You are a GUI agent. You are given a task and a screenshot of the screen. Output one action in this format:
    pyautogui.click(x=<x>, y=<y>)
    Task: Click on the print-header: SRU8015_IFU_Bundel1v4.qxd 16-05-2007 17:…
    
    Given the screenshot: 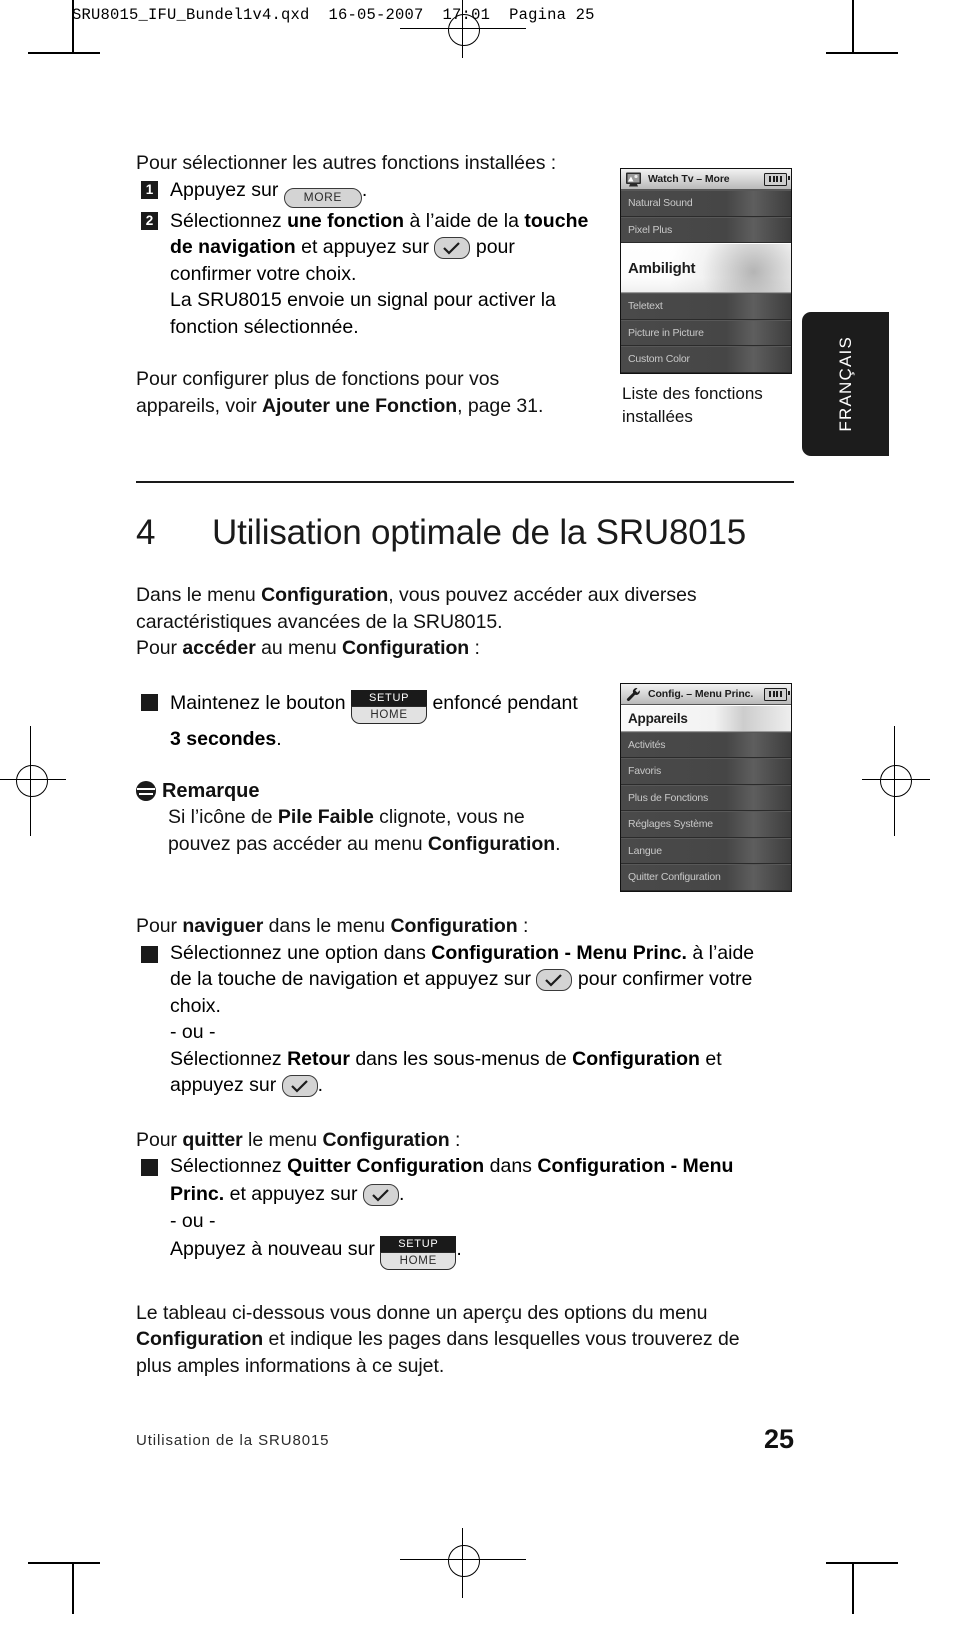 What is the action you would take?
    pyautogui.click(x=333, y=15)
    